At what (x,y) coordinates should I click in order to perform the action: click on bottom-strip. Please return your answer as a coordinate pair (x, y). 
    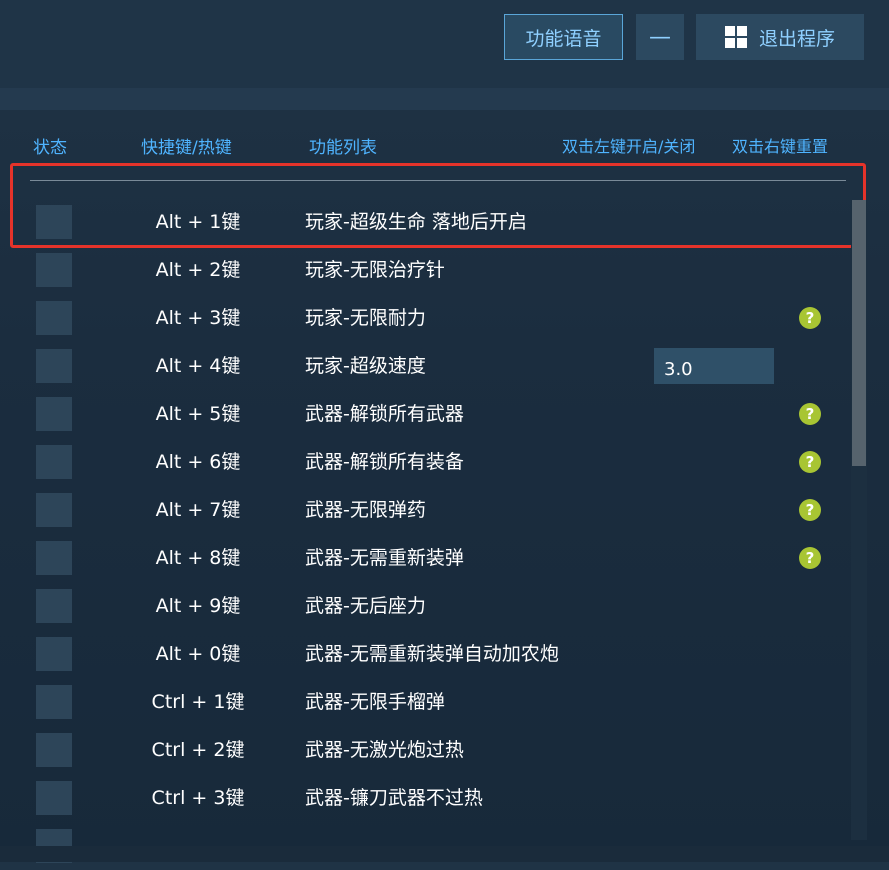
    Looking at the image, I should click on (444, 854).